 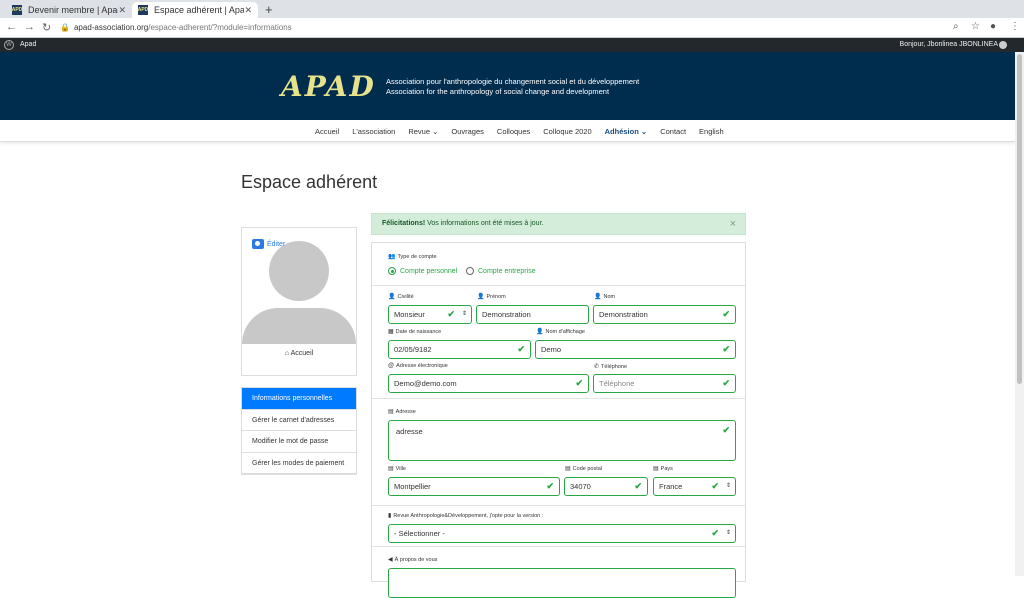 What do you see at coordinates (1015, 26) in the screenshot?
I see `menu-dots-icon: ⋮` at bounding box center [1015, 26].